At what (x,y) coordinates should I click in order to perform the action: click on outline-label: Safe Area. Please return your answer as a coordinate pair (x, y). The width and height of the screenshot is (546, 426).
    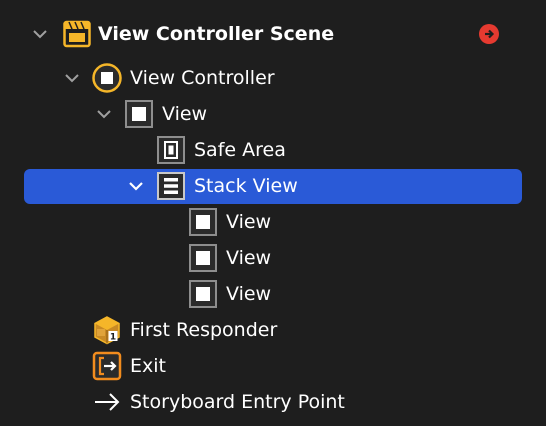
    Looking at the image, I should click on (240, 150).